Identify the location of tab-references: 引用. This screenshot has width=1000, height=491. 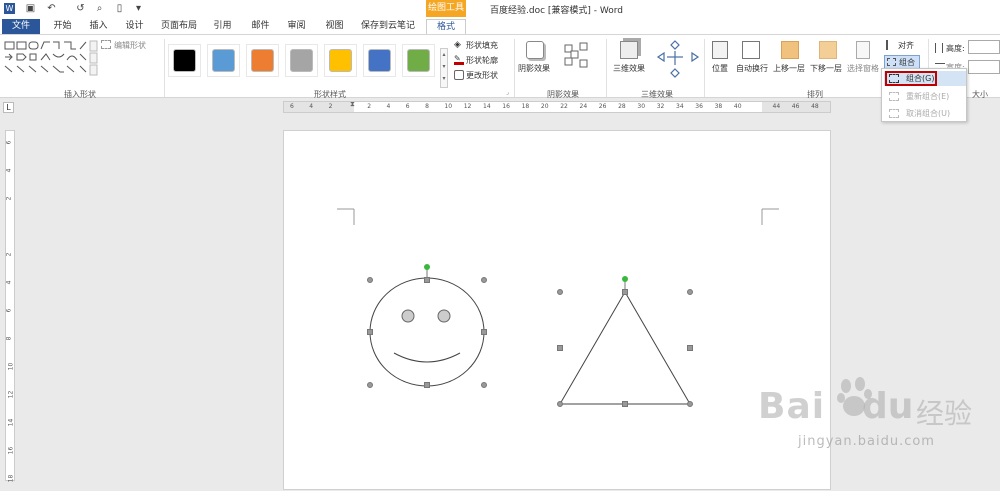
(222, 26).